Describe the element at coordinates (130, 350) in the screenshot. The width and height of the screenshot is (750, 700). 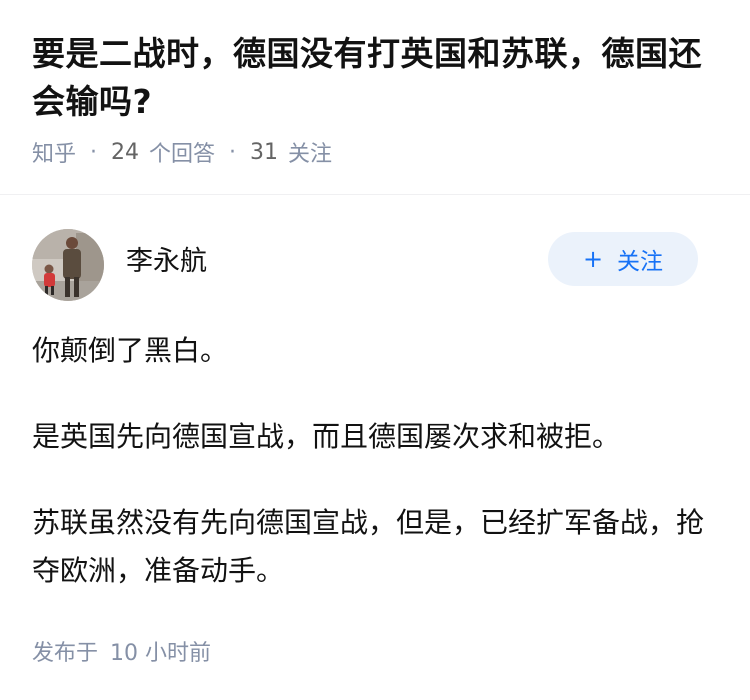
I see `answer-paragraph: 你颠倒了黑白。` at that location.